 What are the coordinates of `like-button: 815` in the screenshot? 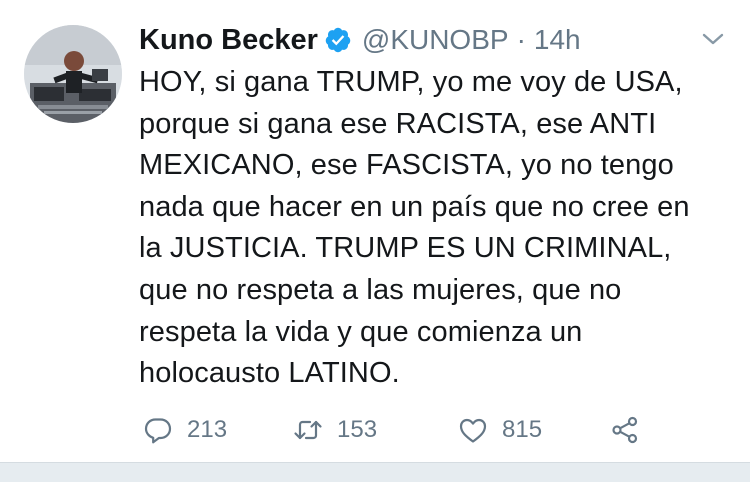 It's located at (534, 430).